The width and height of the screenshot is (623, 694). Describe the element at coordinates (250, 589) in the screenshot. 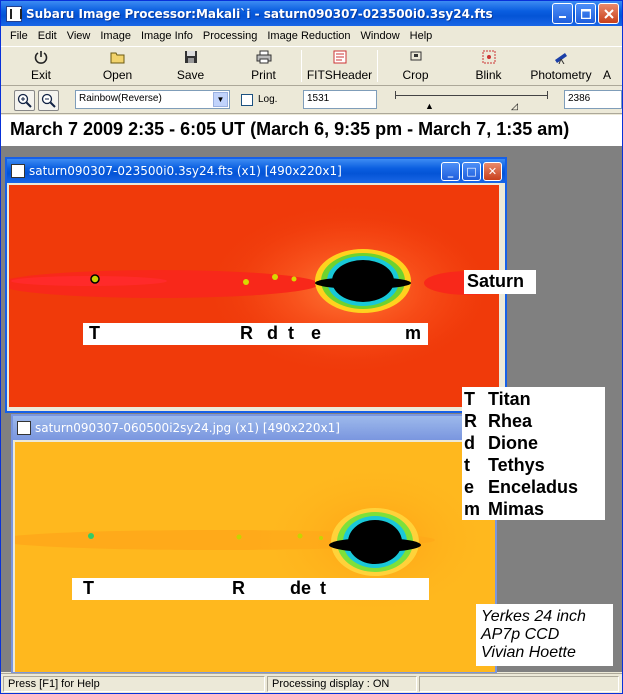

I see `moon-label-bar-2: T R de t` at that location.